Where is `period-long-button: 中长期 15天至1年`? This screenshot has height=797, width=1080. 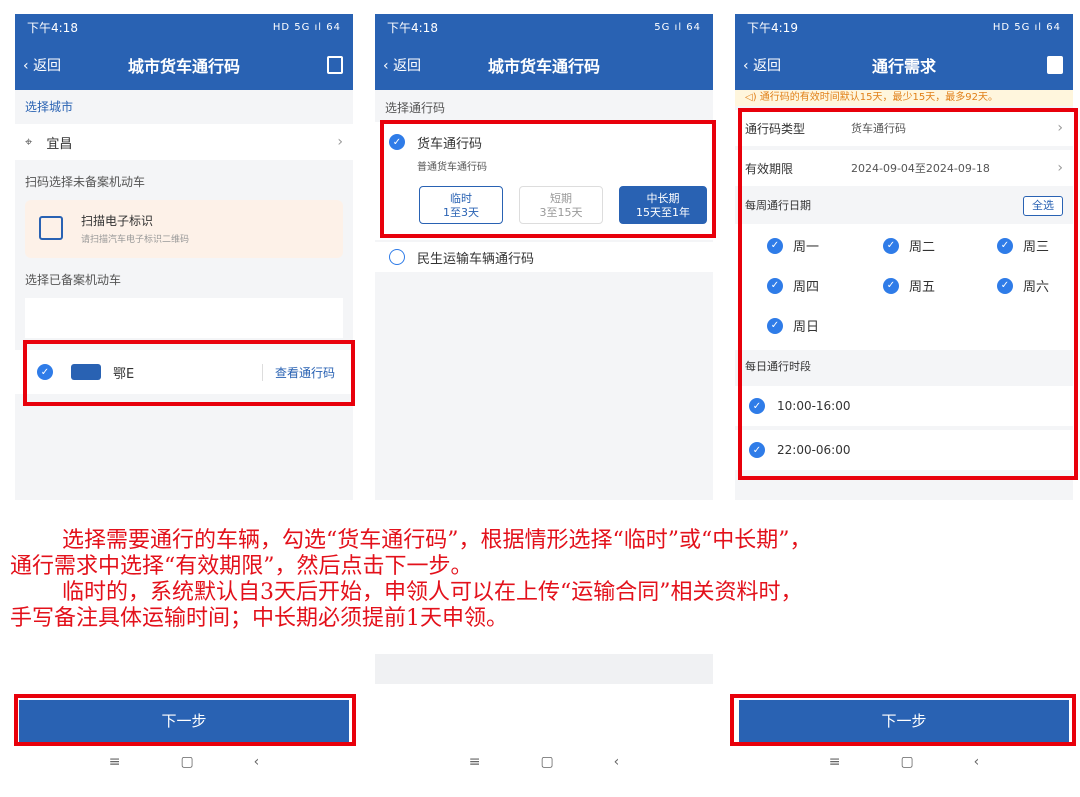 period-long-button: 中长期 15天至1年 is located at coordinates (663, 205).